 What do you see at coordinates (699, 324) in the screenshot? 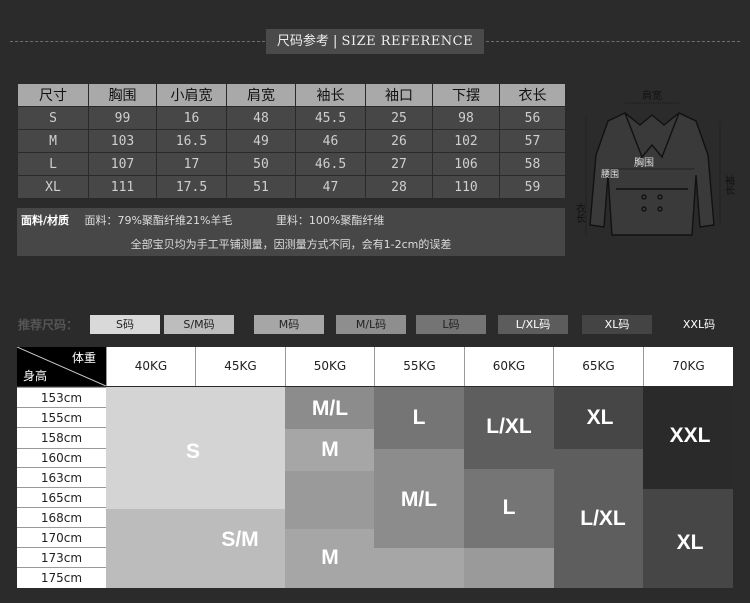
I see `recommend-size-chip: XXL码` at bounding box center [699, 324].